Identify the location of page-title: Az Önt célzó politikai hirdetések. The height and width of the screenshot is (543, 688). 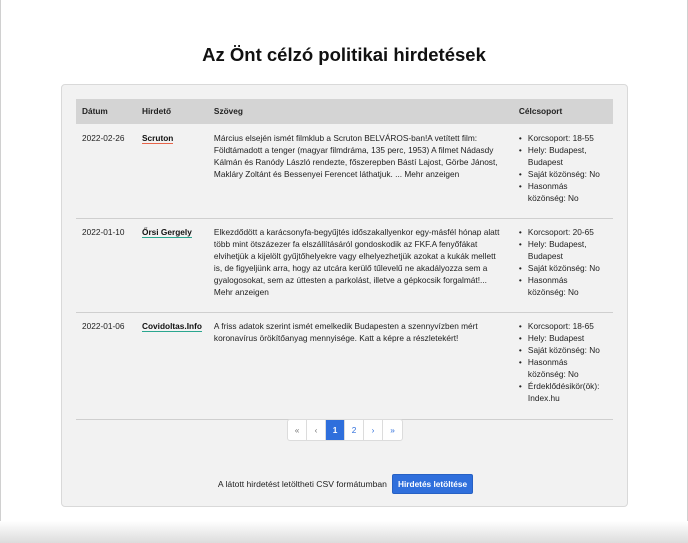
(344, 54).